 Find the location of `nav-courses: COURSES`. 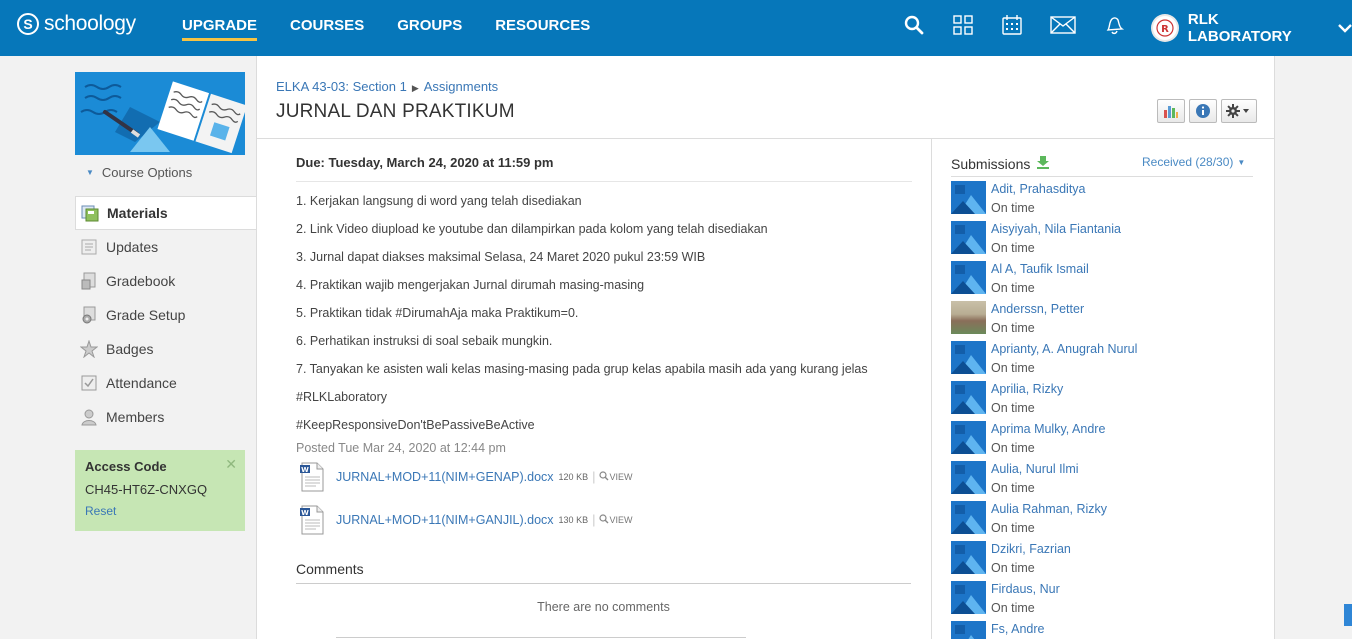

nav-courses: COURSES is located at coordinates (327, 25).